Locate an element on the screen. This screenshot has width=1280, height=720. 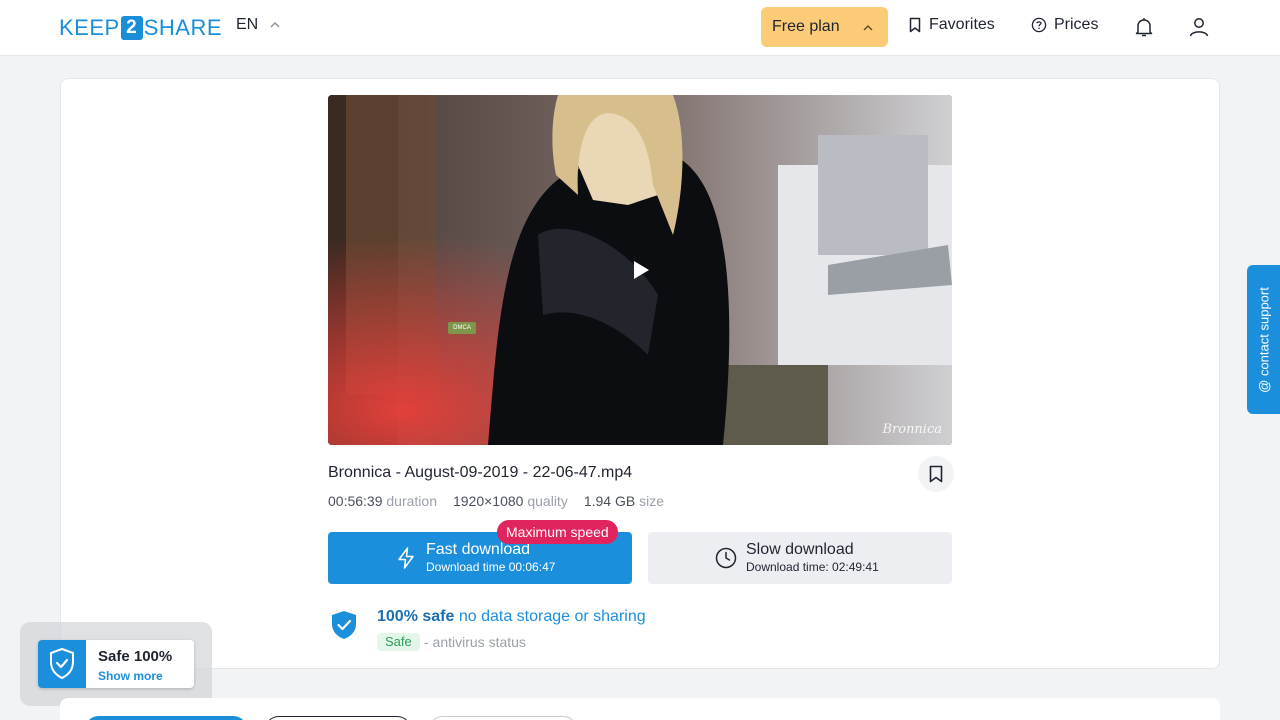
safe-widget-show-more-link: Show more is located at coordinates (130, 676).